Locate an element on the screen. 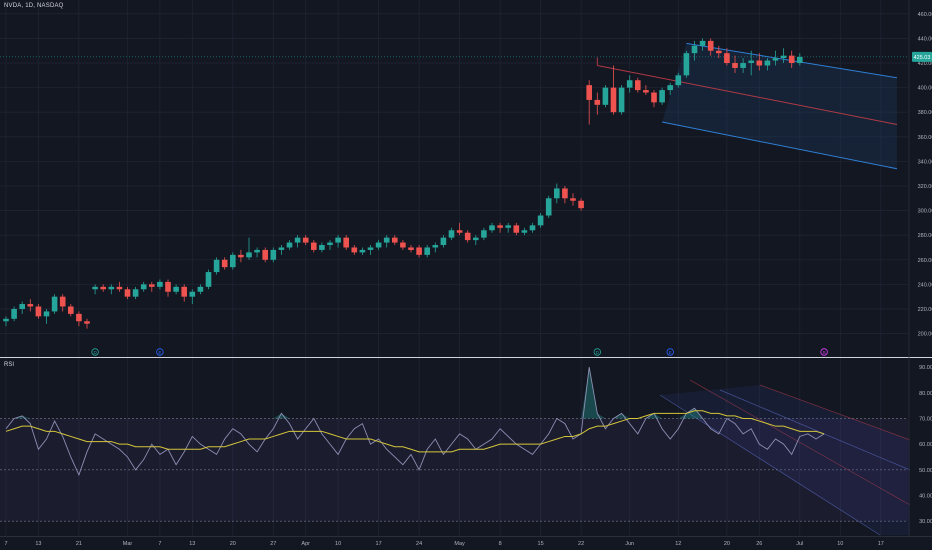 This screenshot has height=550, width=932. price-tick-label: 400.00 is located at coordinates (925, 89).